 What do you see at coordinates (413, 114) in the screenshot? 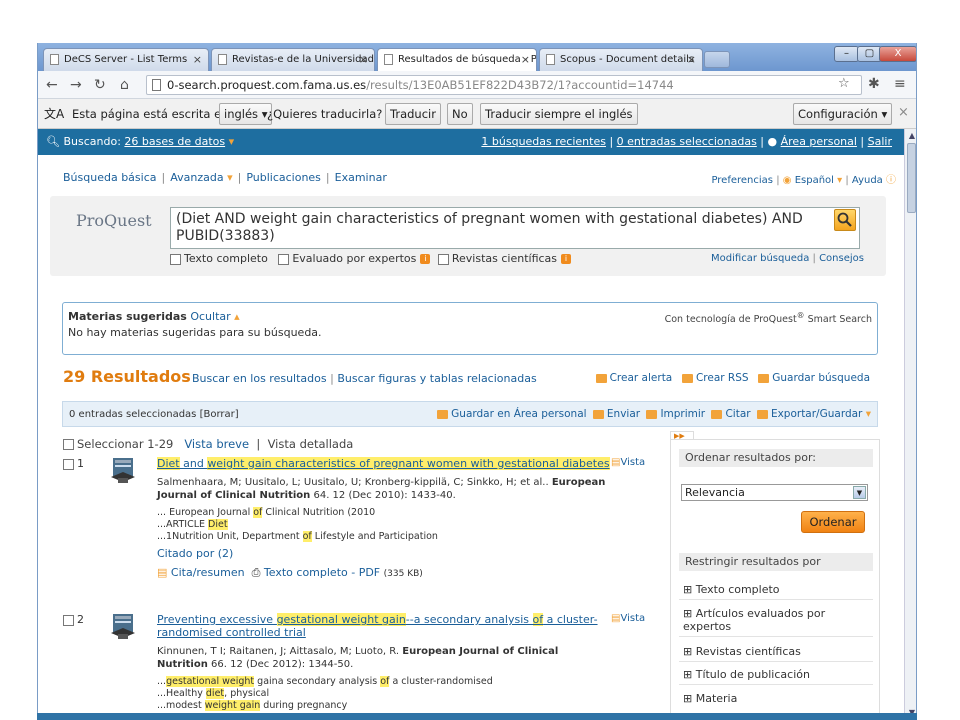
I see `translate-button: Traducir` at bounding box center [413, 114].